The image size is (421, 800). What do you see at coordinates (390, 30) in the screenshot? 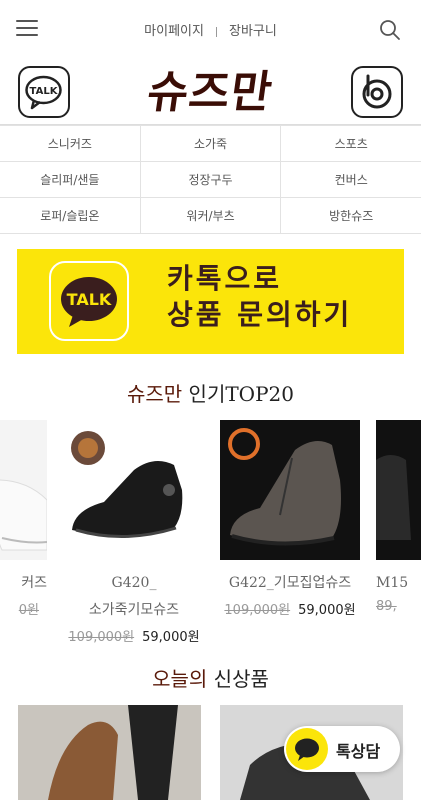
I see `search-icon` at bounding box center [390, 30].